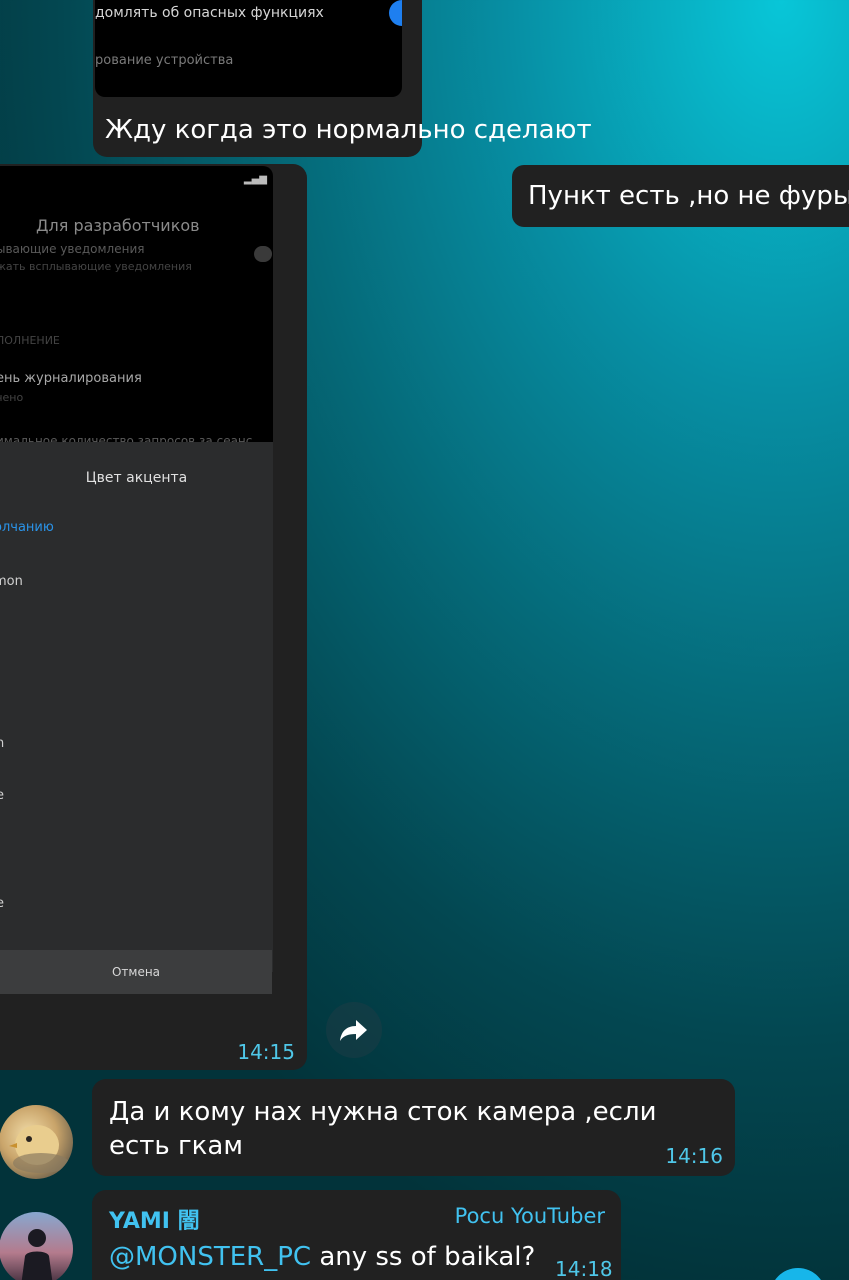 The height and width of the screenshot is (1280, 849). What do you see at coordinates (423, 1257) in the screenshot?
I see `message-body: any ss of baikal?` at bounding box center [423, 1257].